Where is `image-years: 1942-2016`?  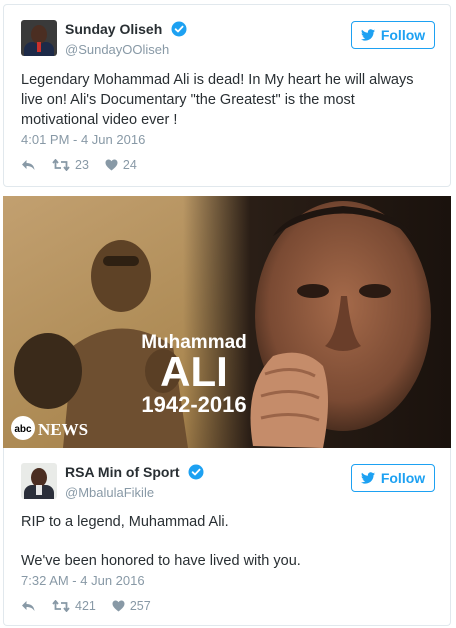 image-years: 1942-2016 is located at coordinates (193, 404).